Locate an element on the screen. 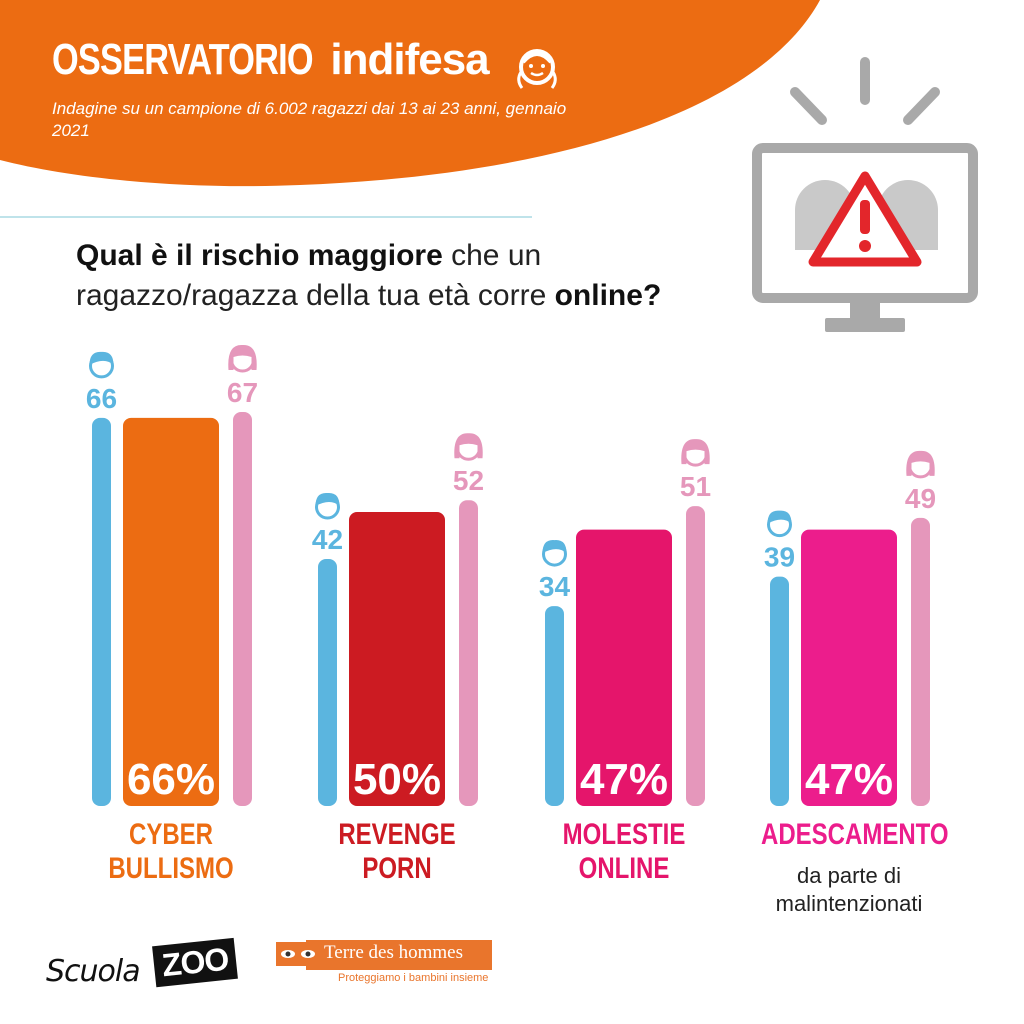 This screenshot has width=1024, height=1024. monitor-warning-icon is located at coordinates (865, 194).